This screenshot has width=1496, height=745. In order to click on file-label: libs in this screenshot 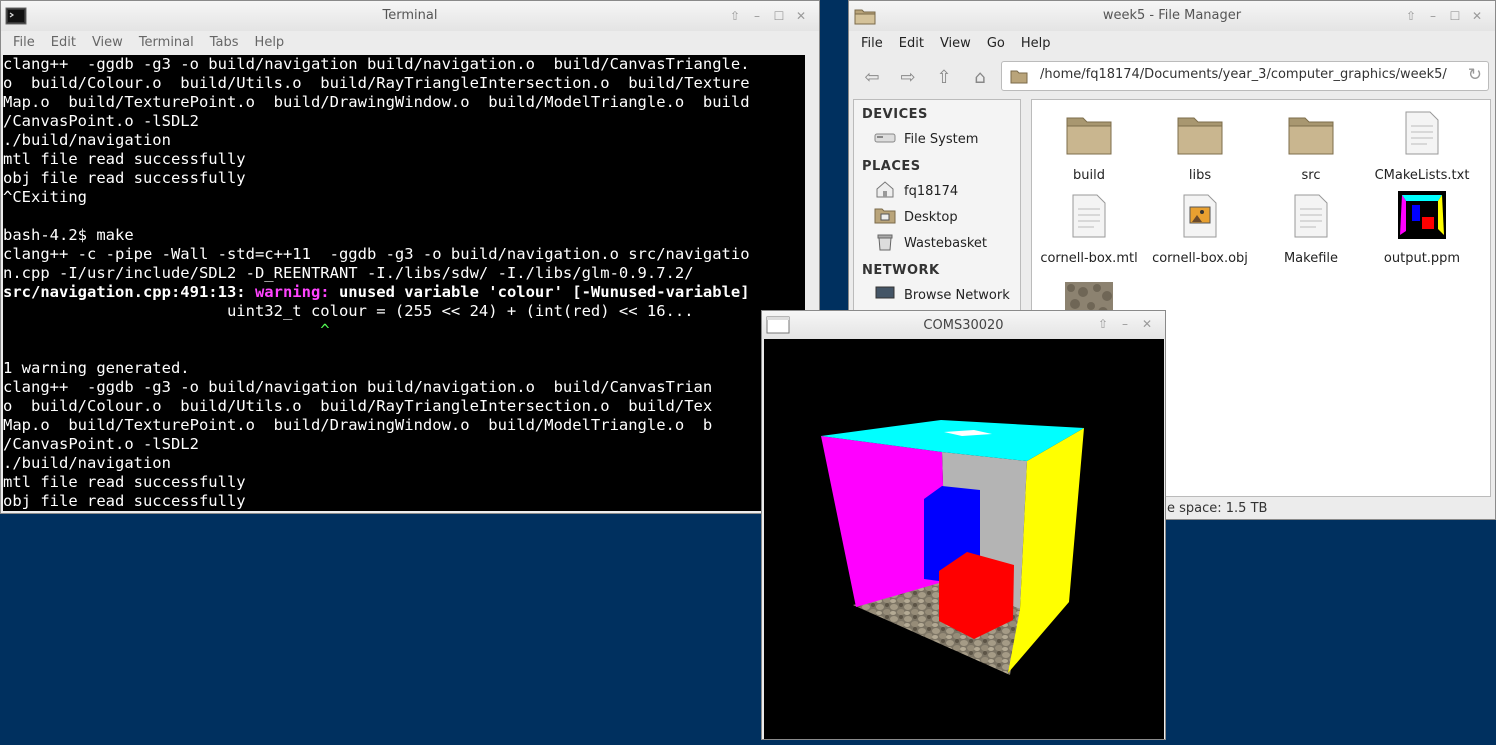, I will do `click(1200, 175)`.